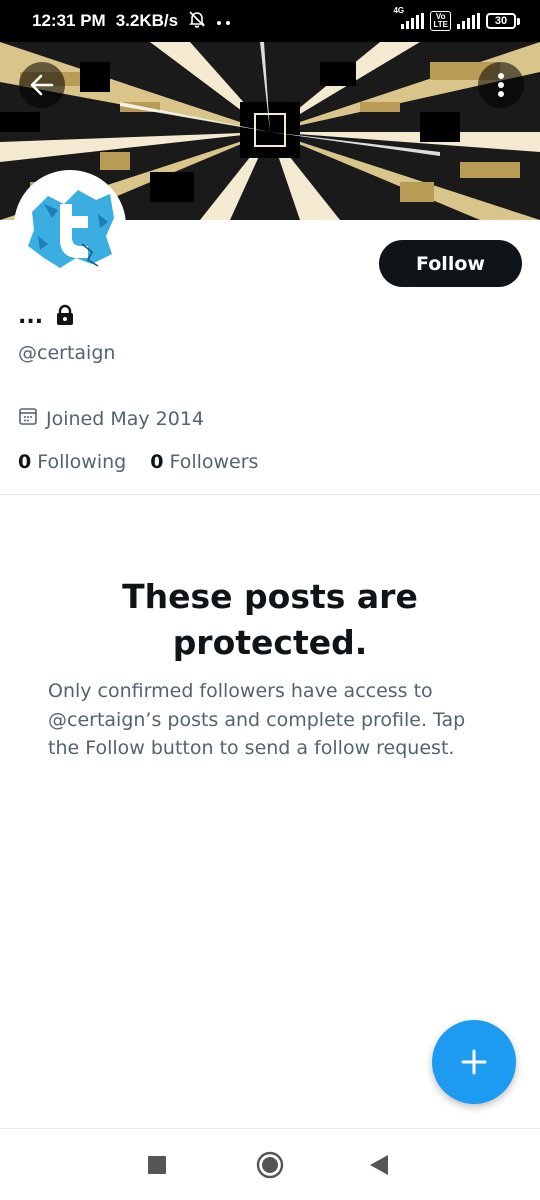  What do you see at coordinates (157, 462) in the screenshot?
I see `followers-count: 0` at bounding box center [157, 462].